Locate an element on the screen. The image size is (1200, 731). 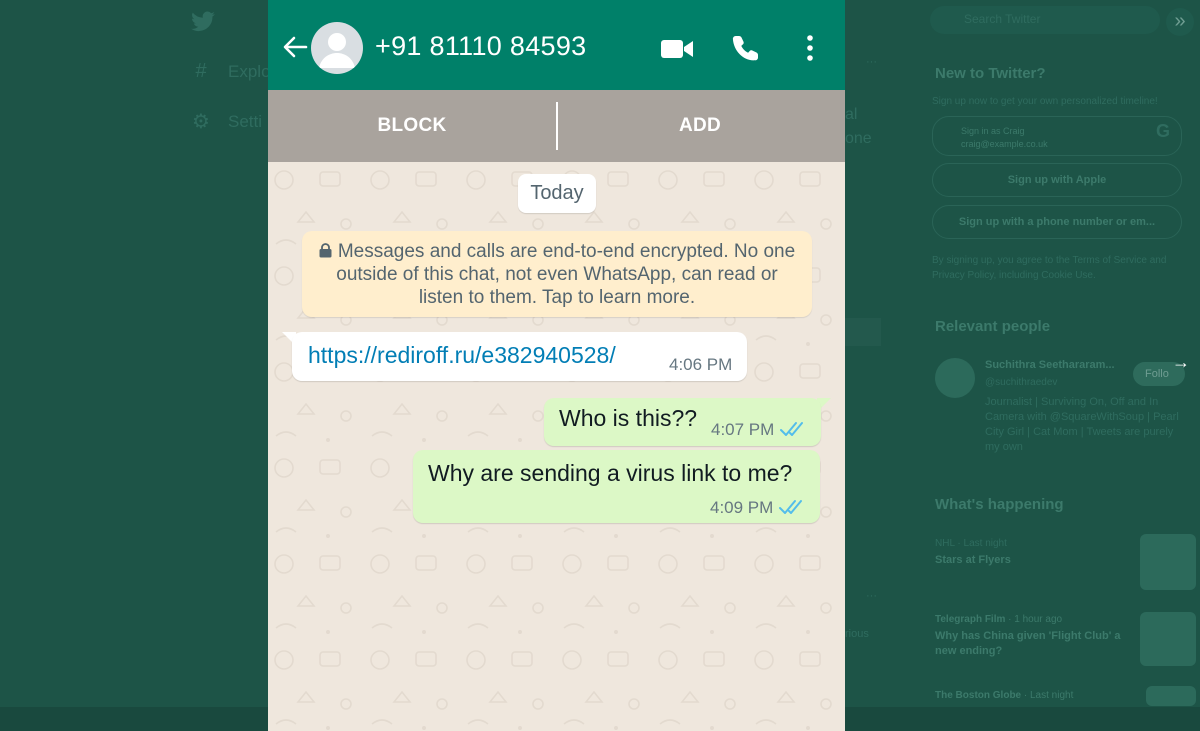
twitter-search-input: Search Twitter is located at coordinates (1045, 20).